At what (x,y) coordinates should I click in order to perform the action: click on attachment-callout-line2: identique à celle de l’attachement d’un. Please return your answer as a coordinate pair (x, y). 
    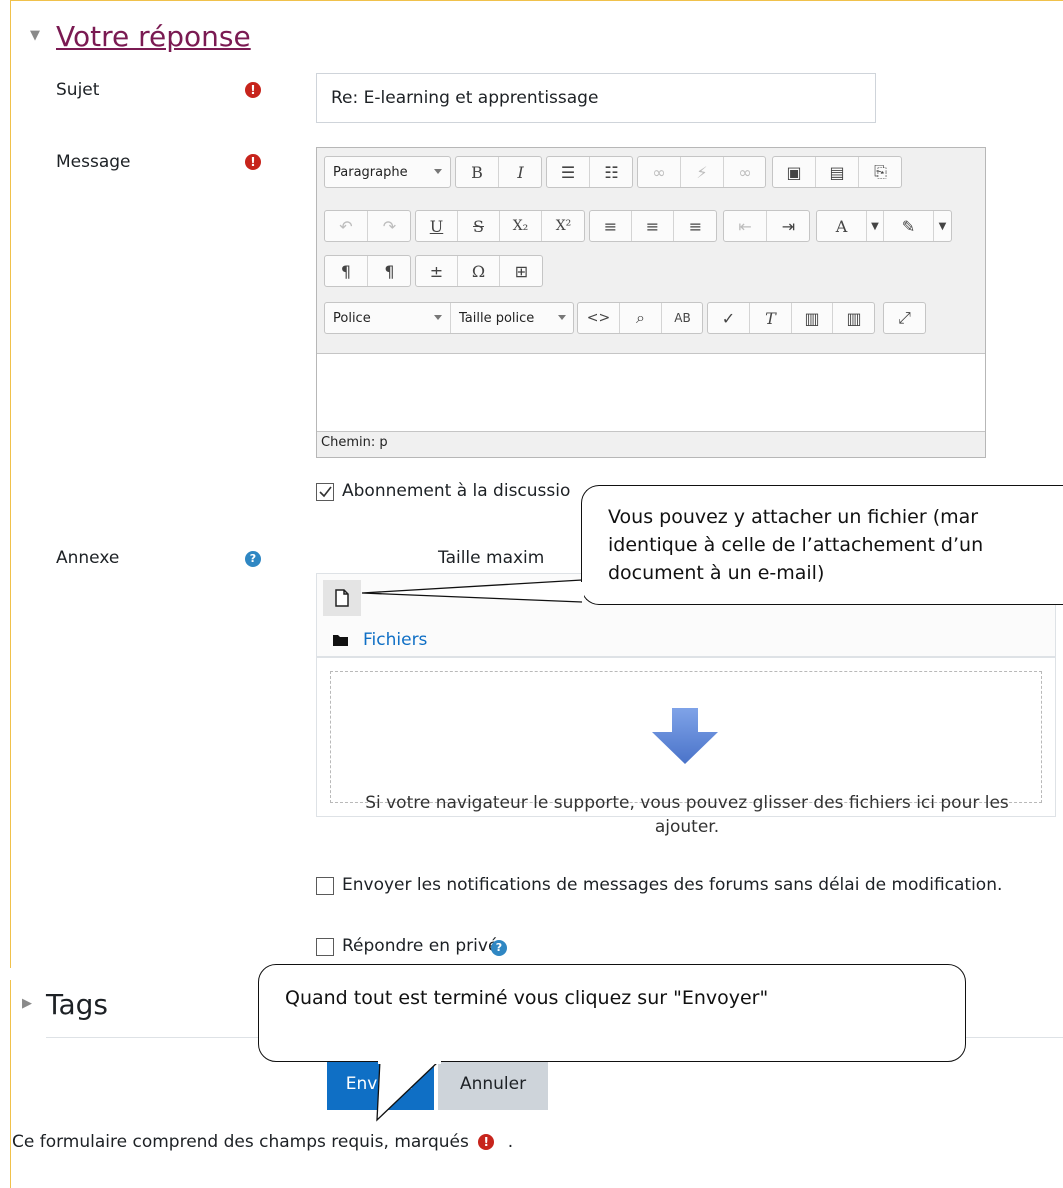
    Looking at the image, I should click on (796, 545).